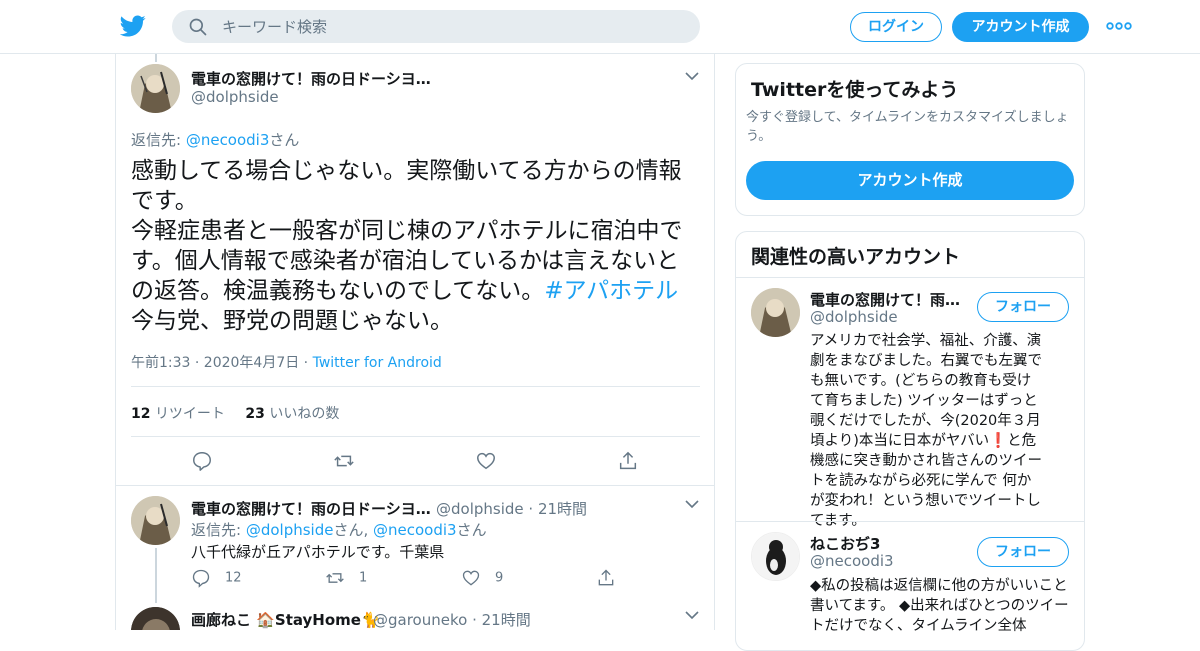 This screenshot has width=1200, height=651. I want to click on tweet-line: 今軽症患者と一般客が同じ棟のアパホテルに宿泊中で, so click(407, 231).